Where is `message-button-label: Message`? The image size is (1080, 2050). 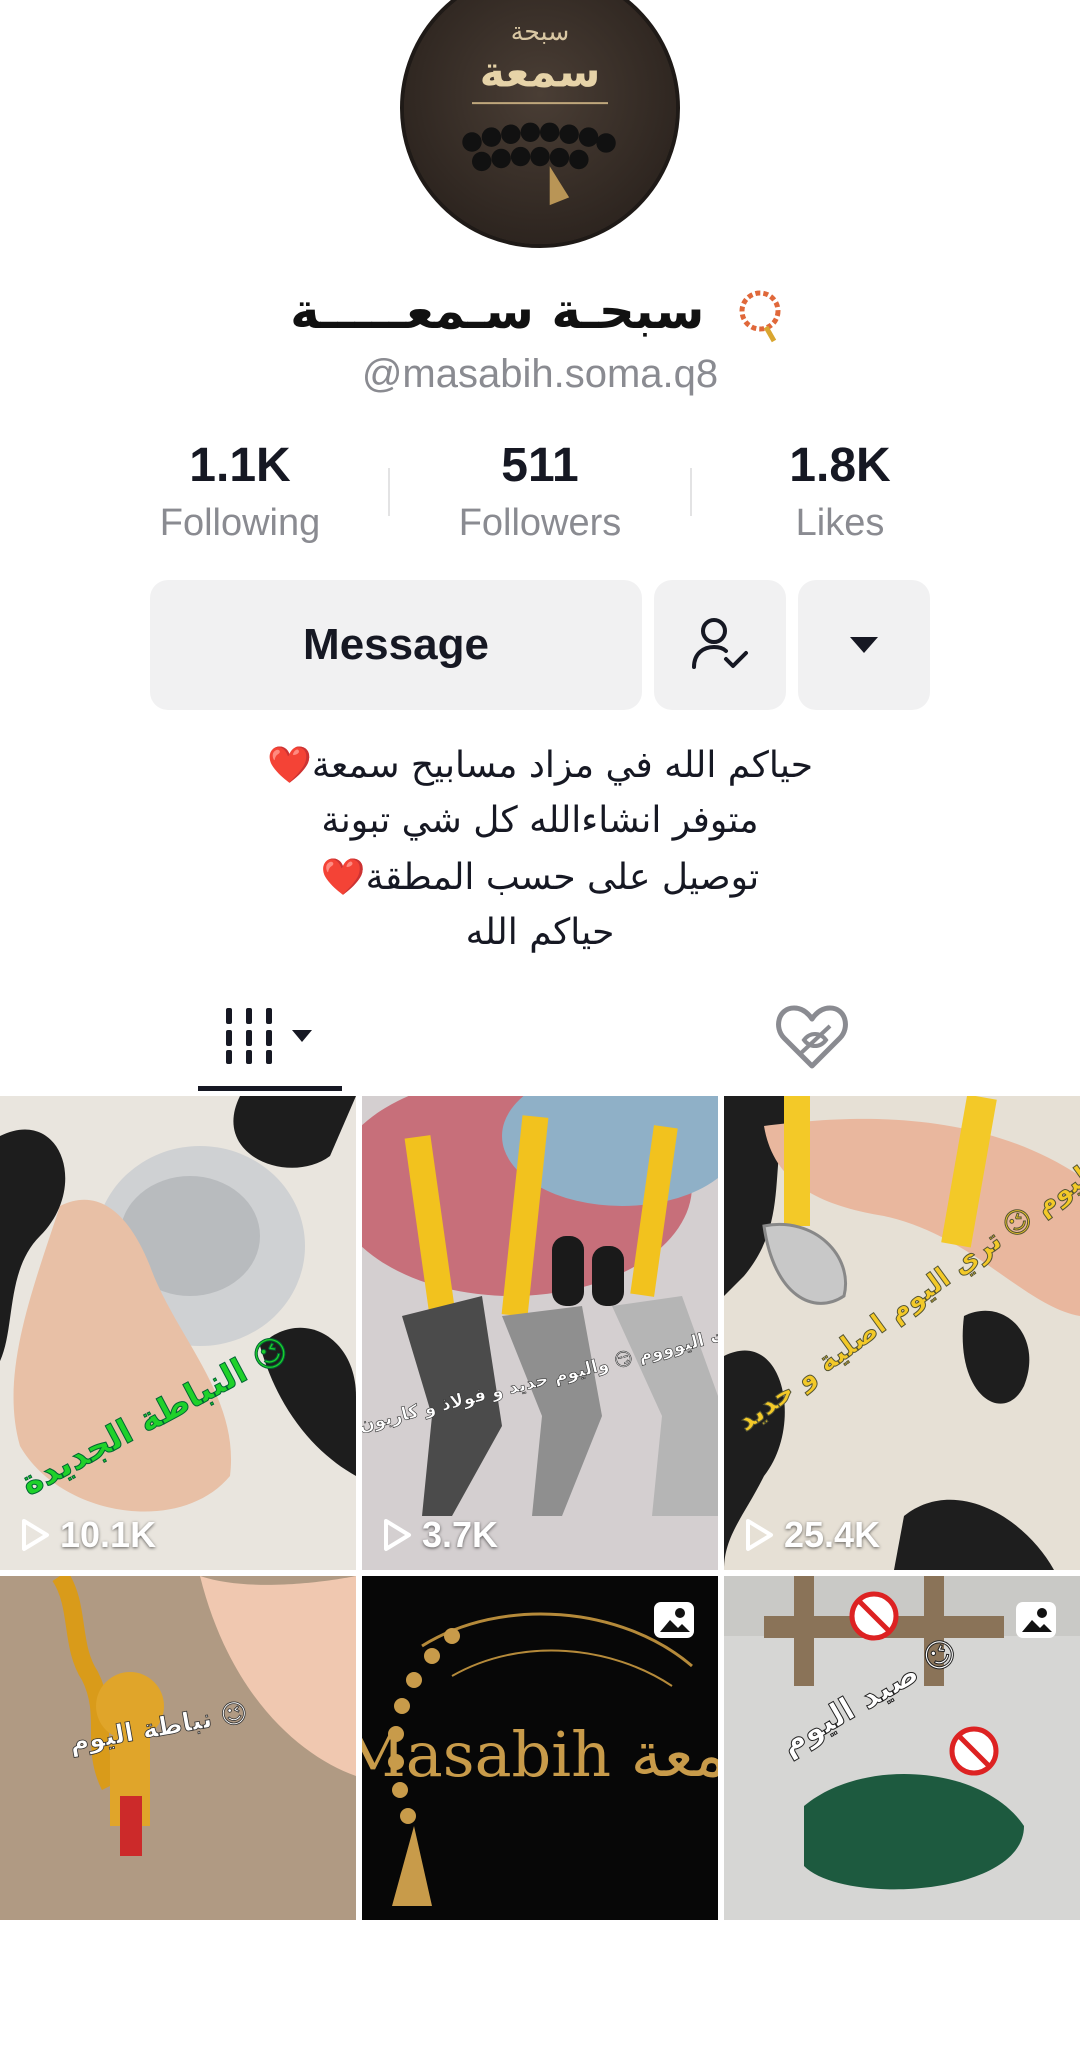
message-button-label: Message is located at coordinates (396, 644).